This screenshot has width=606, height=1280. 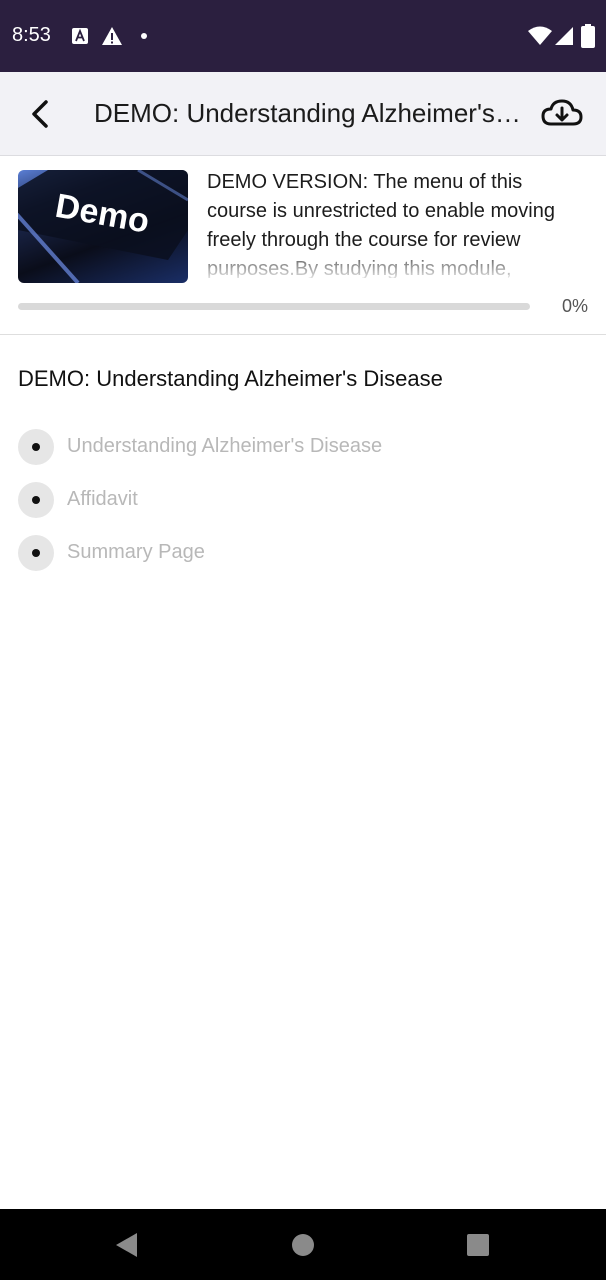 I want to click on course-progress-label: 0%, so click(x=574, y=306).